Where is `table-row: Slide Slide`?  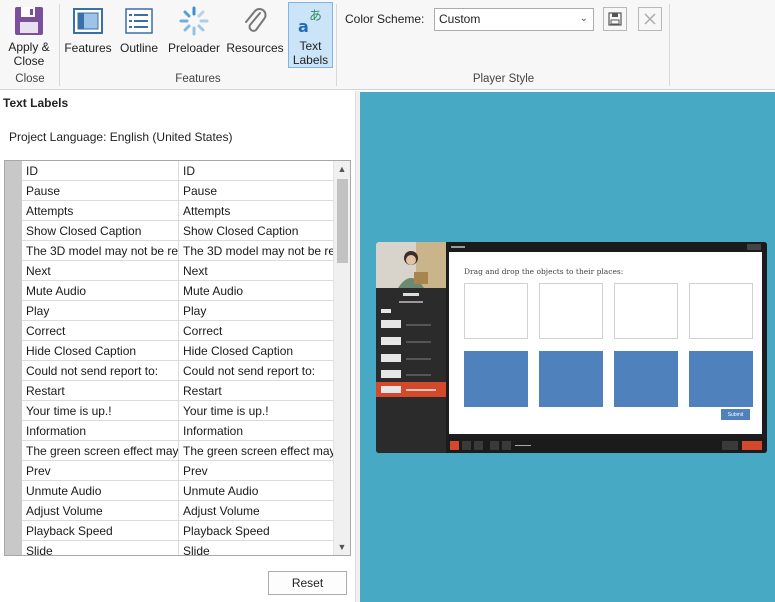 table-row: Slide Slide is located at coordinates (178, 548).